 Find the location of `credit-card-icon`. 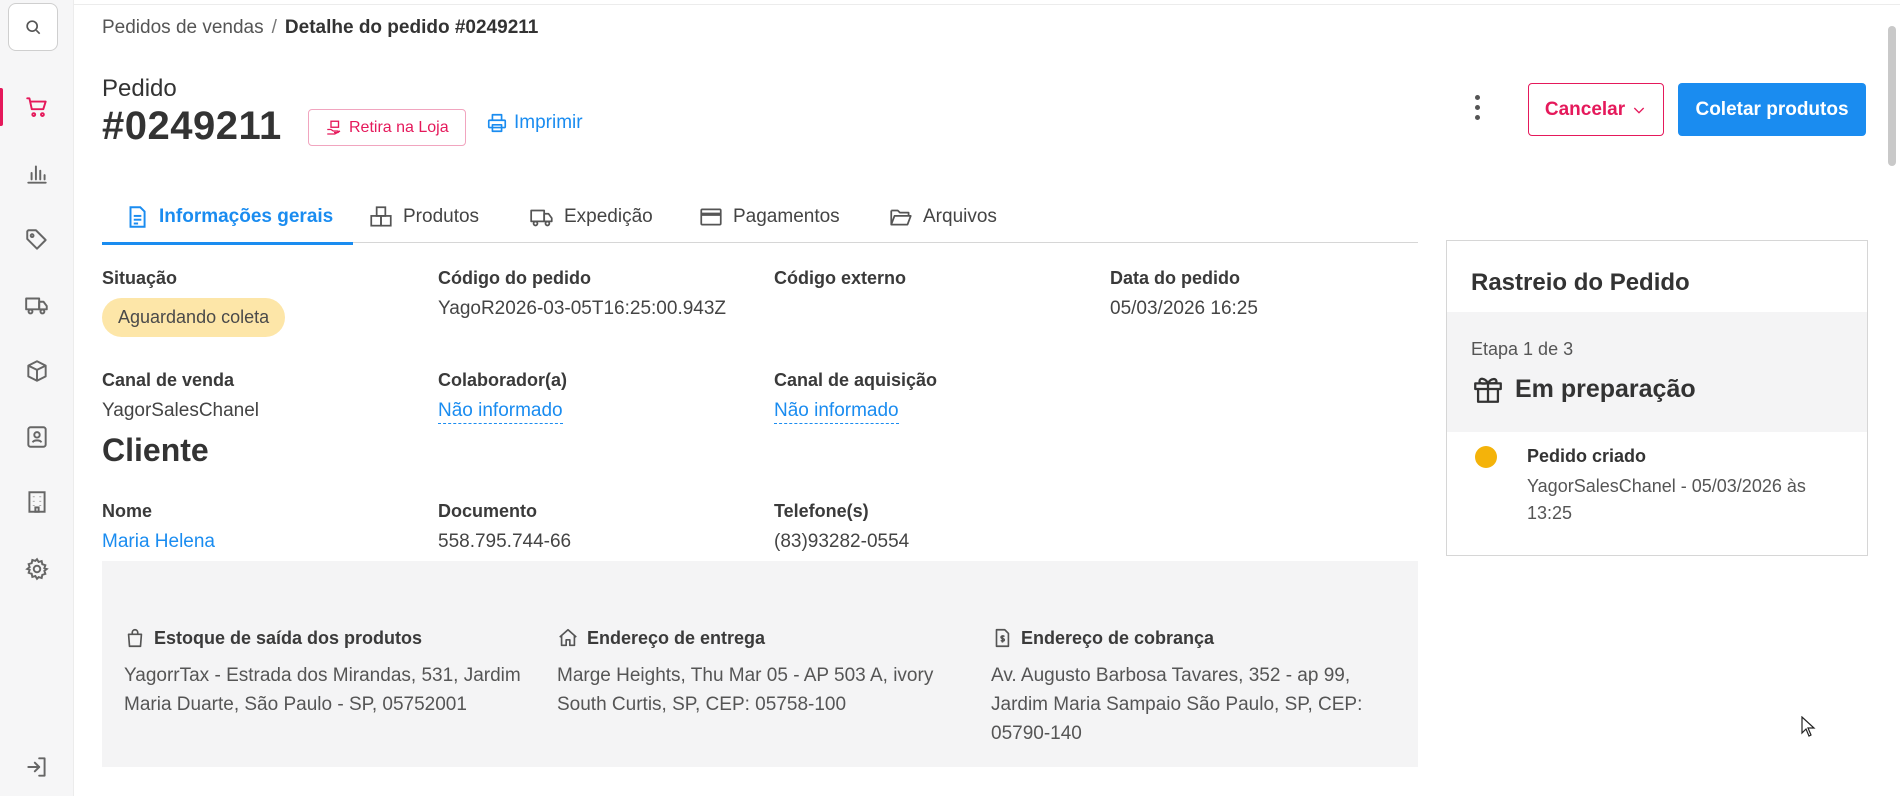

credit-card-icon is located at coordinates (711, 216).